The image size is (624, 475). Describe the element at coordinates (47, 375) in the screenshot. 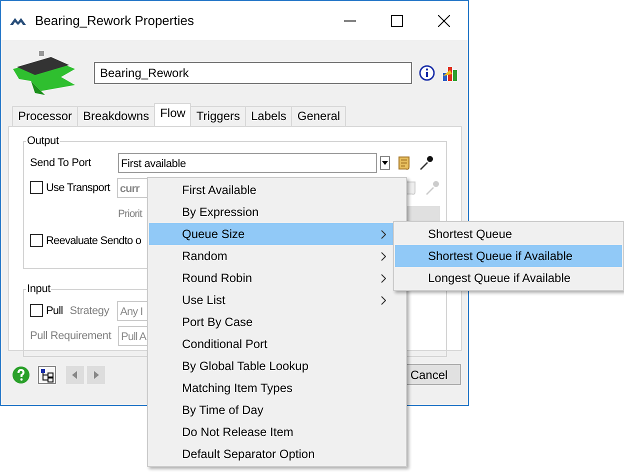

I see `tree-icon` at that location.